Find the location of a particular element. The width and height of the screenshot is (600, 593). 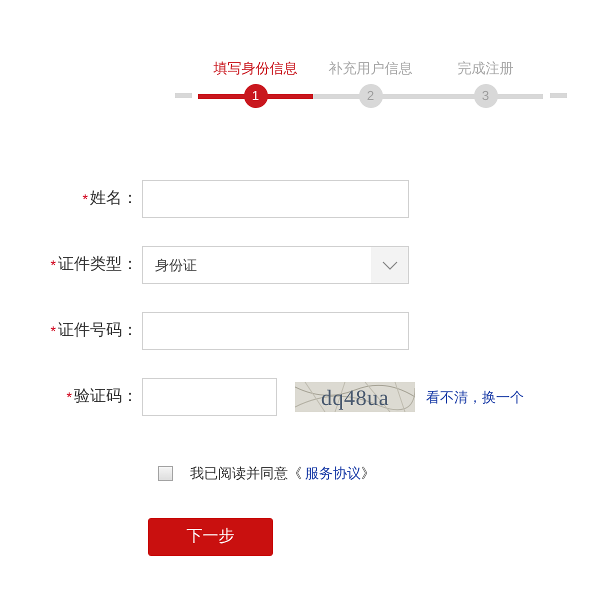

step-number: 3 is located at coordinates (486, 96).